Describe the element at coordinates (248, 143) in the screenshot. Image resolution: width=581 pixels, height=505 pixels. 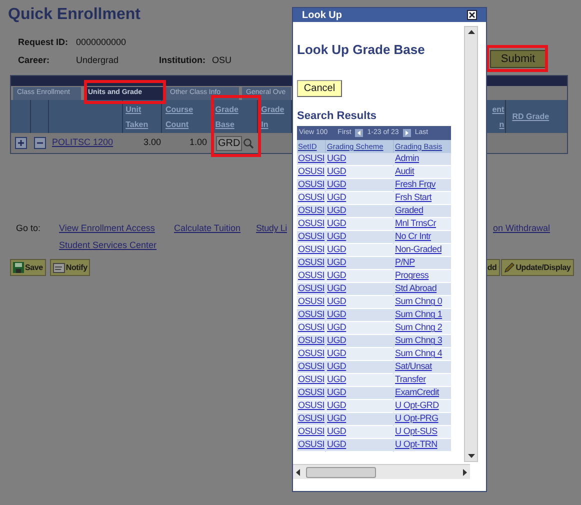
I see `search-icon` at that location.